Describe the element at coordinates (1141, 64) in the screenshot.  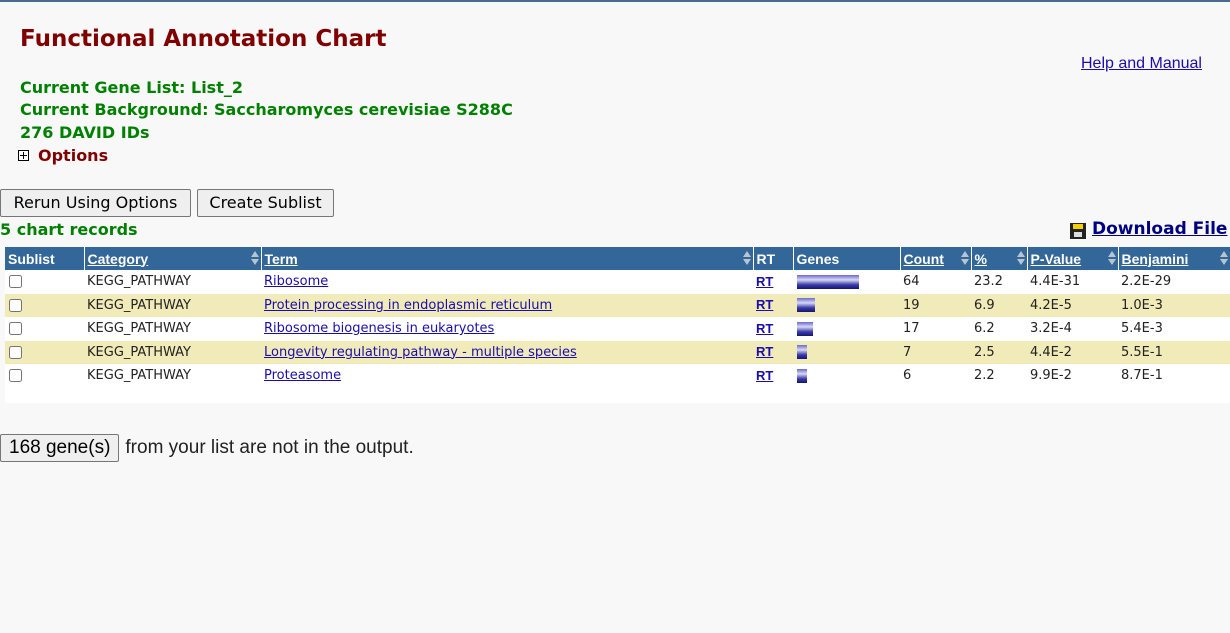
I see `help-and-manual-link: Help and Manual` at that location.